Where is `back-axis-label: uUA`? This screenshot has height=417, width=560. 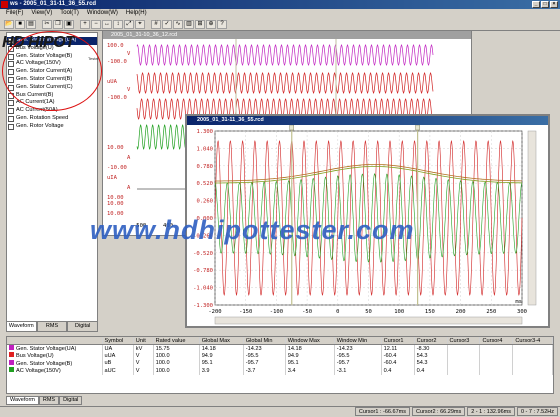 back-axis-label: uUA is located at coordinates (112, 82).